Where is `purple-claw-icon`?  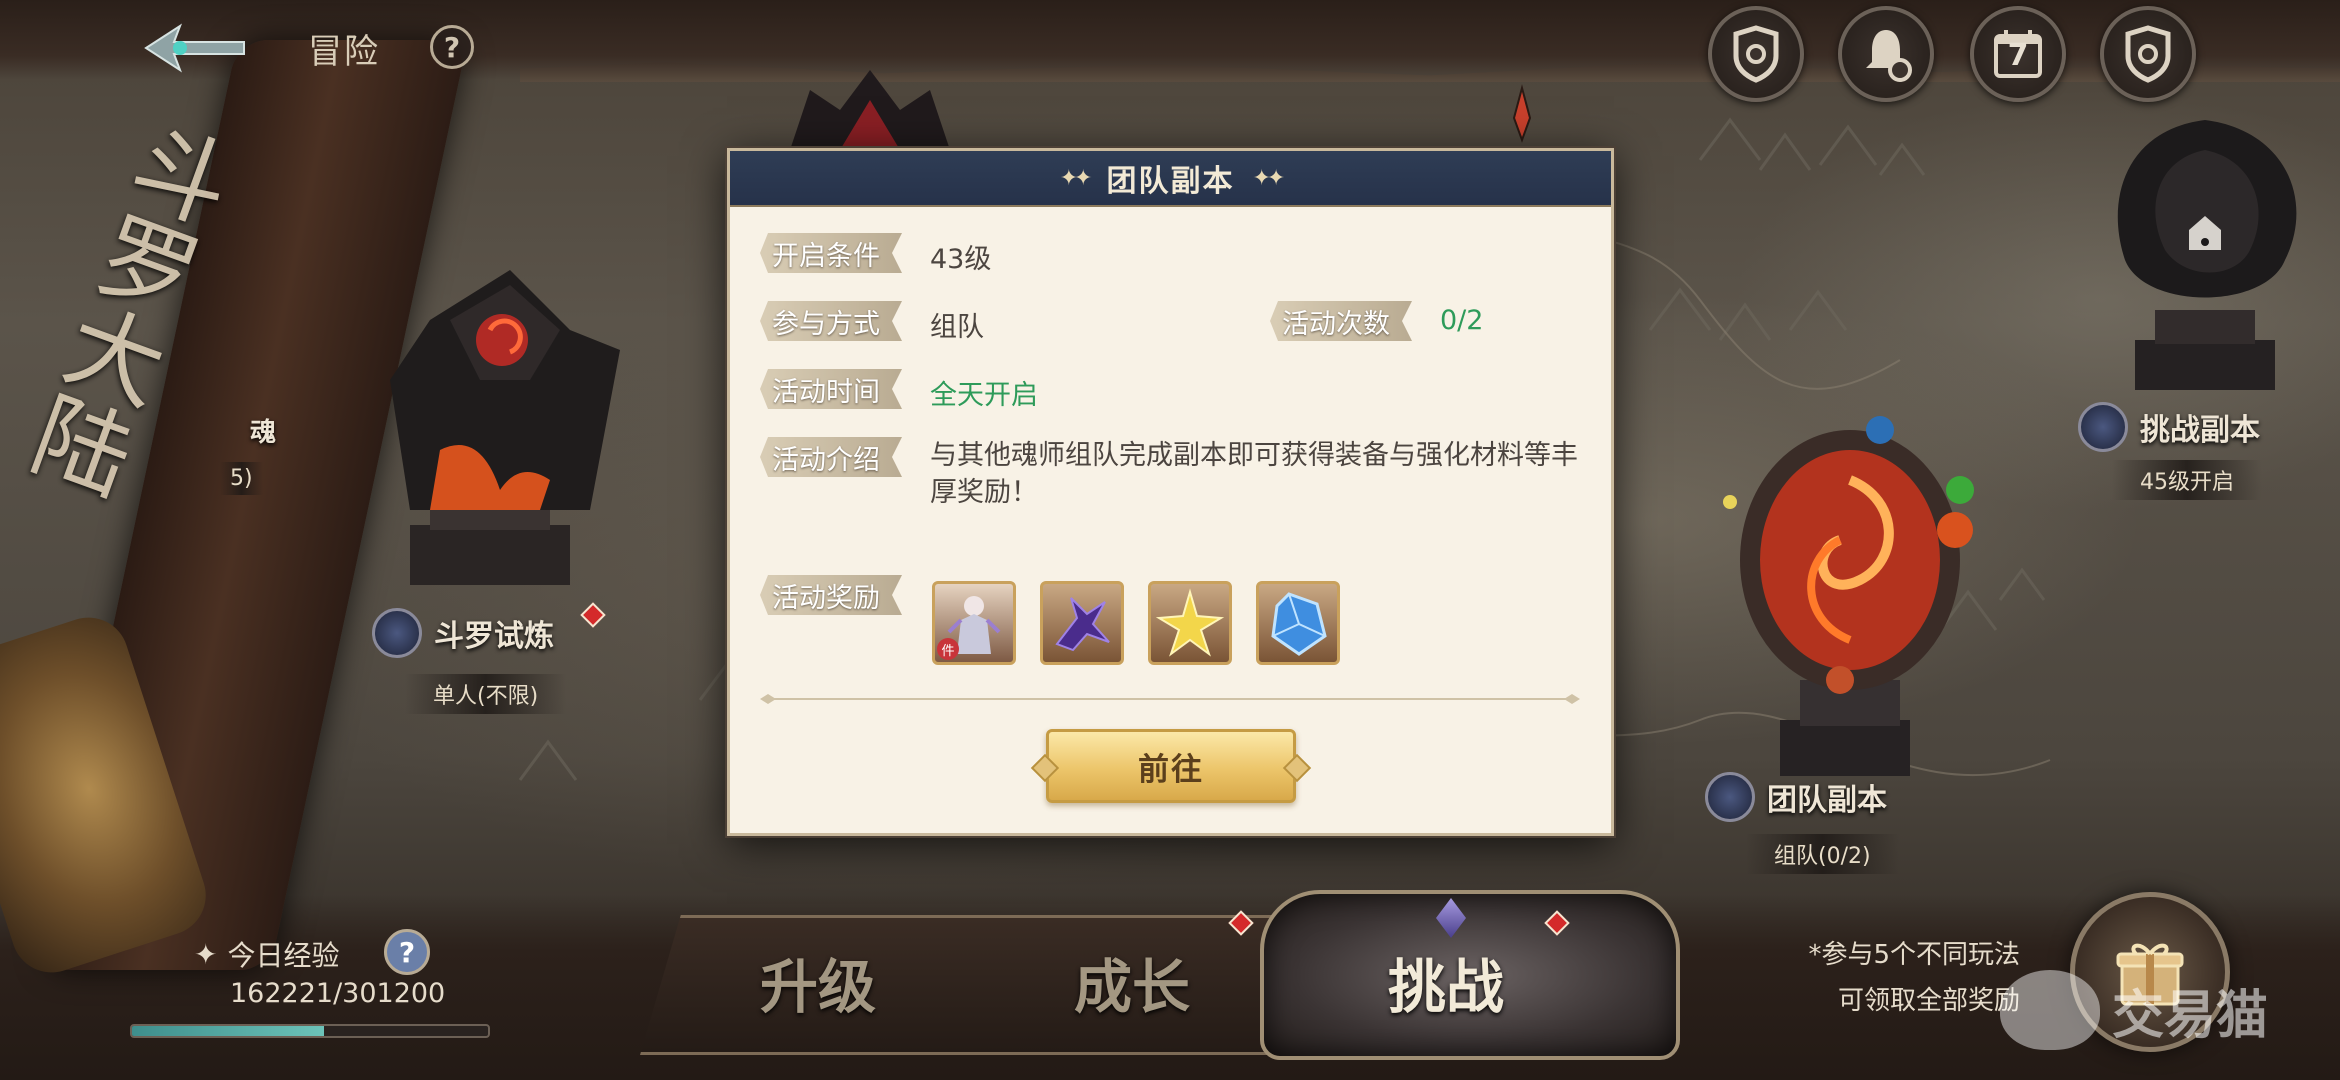 purple-claw-icon is located at coordinates (1082, 624).